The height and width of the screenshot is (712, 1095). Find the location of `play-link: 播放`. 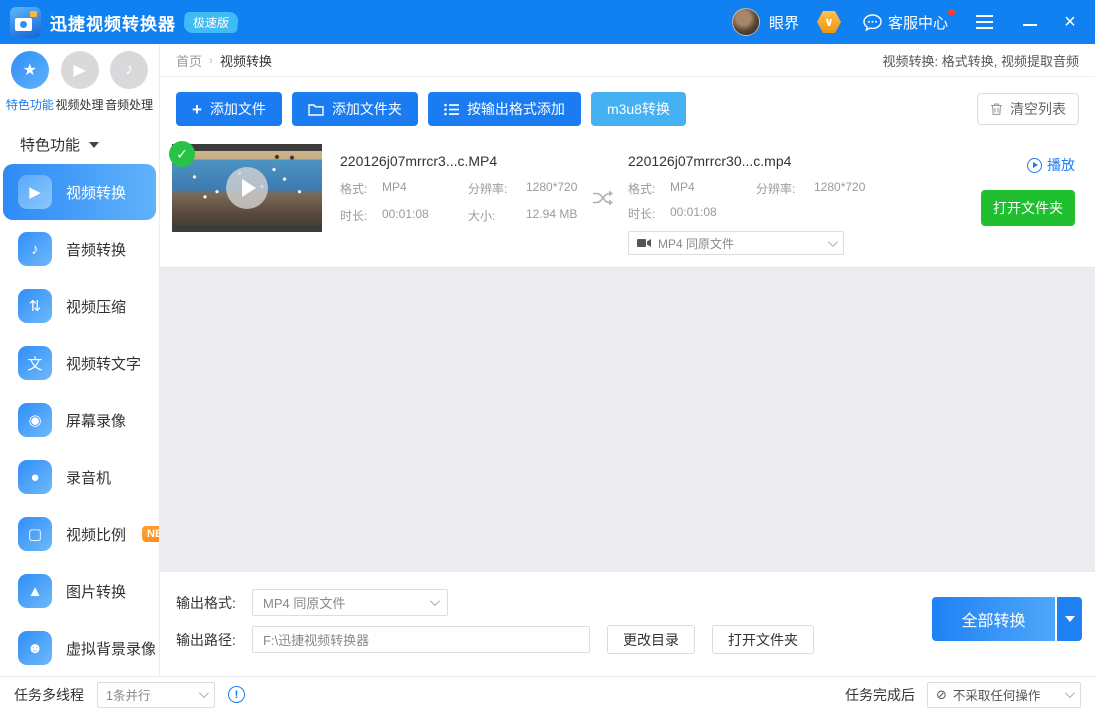

play-link: 播放 is located at coordinates (1051, 165).